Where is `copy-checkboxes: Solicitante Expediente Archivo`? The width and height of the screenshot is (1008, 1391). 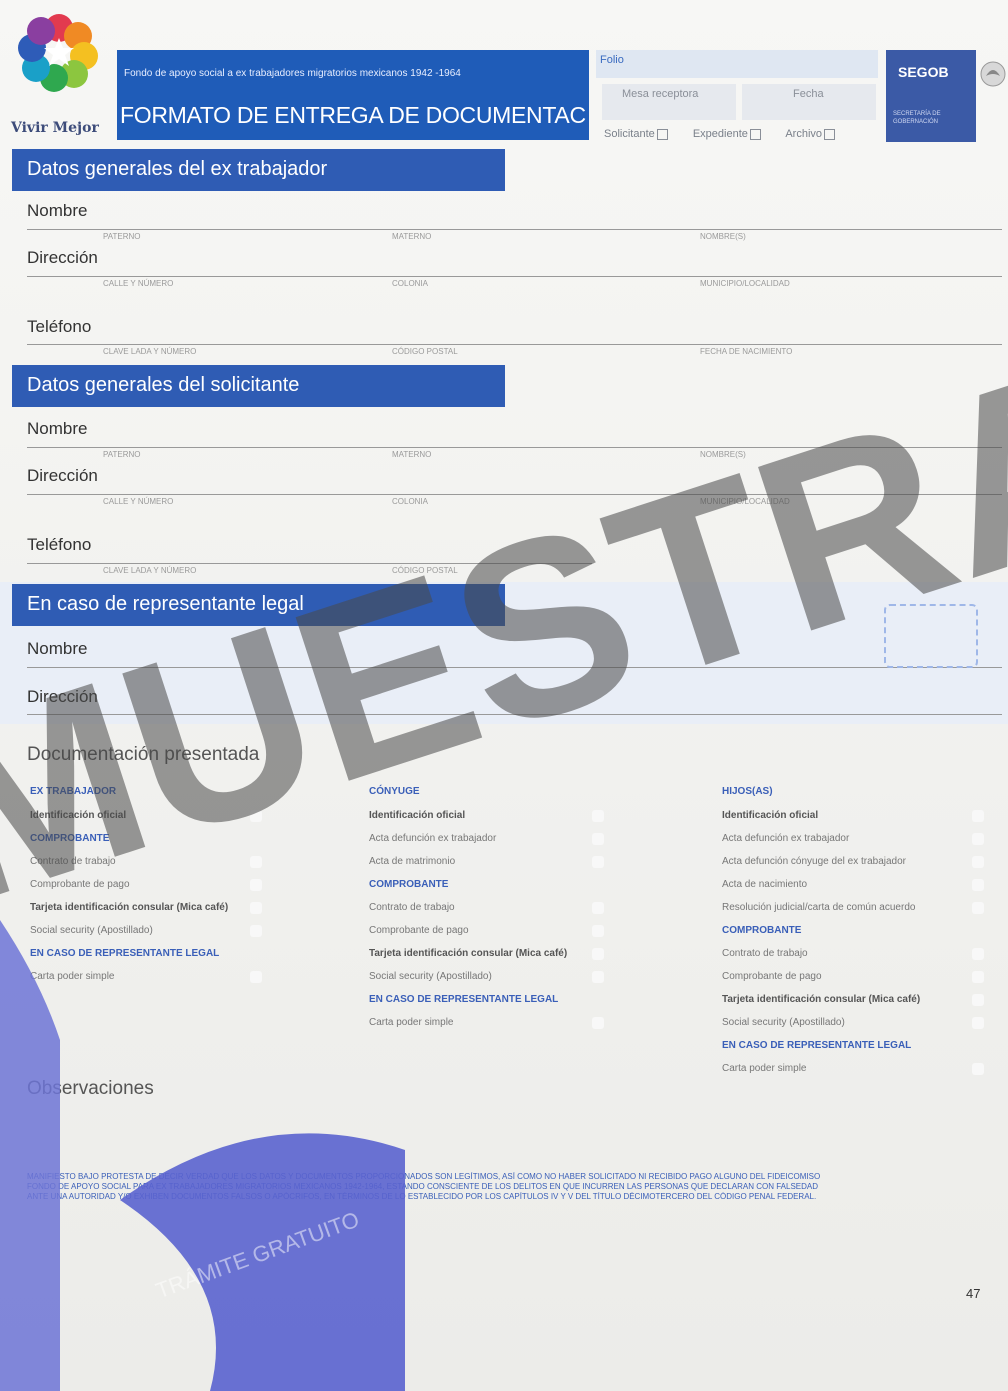 copy-checkboxes: Solicitante Expediente Archivo is located at coordinates (730, 134).